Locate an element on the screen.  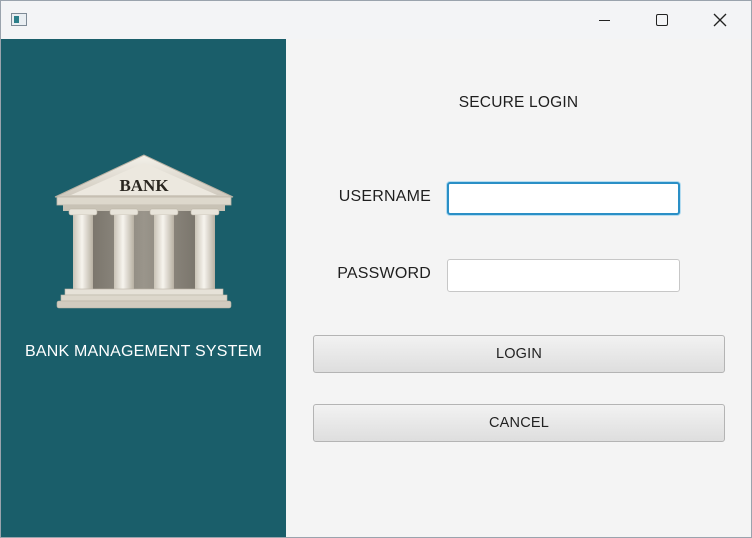
minimize-icon is located at coordinates (604, 20).